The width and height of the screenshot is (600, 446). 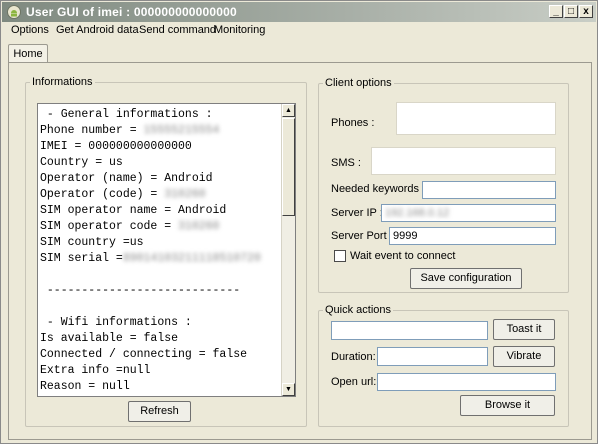 What do you see at coordinates (466, 382) in the screenshot?
I see `open-url-input` at bounding box center [466, 382].